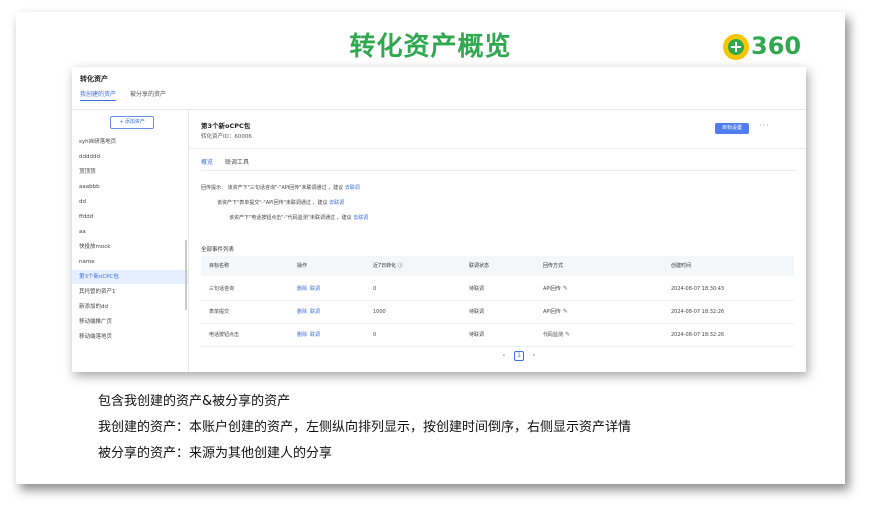 Image resolution: width=882 pixels, height=522 pixels. Describe the element at coordinates (218, 137) in the screenshot. I see `asset-id-label: 转化资产ID：` at that location.